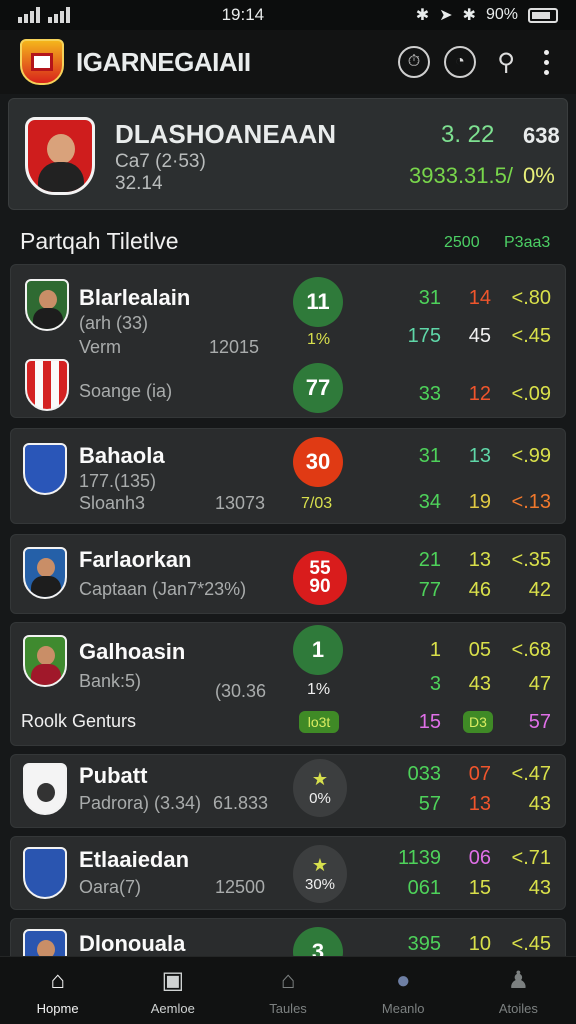 Image resolution: width=576 pixels, height=1024 pixels. What do you see at coordinates (135, 559) in the screenshot?
I see `player-name: Farlaorkan` at bounding box center [135, 559].